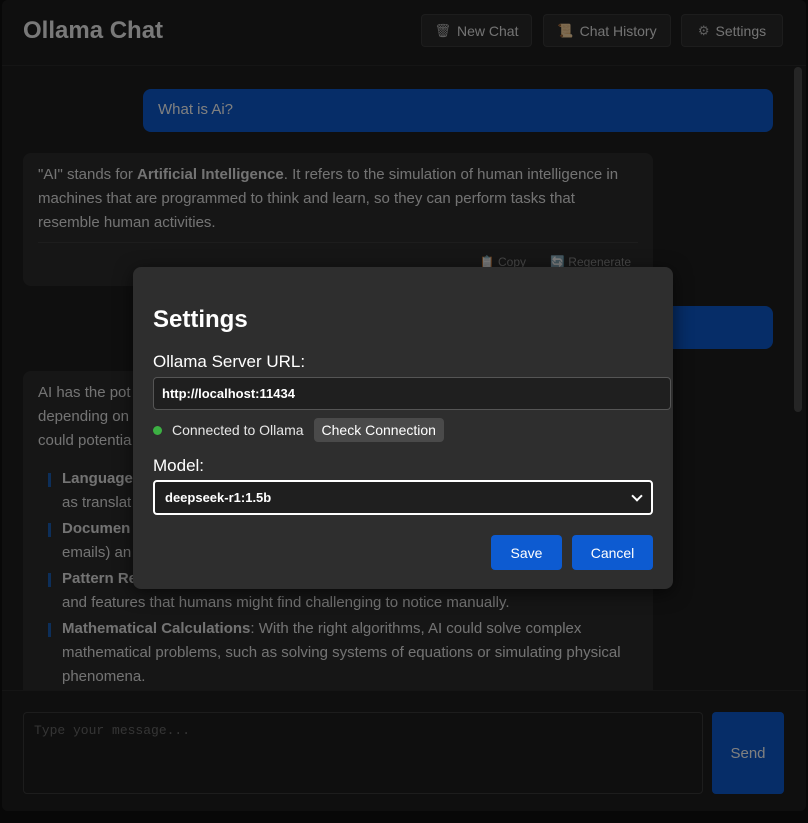 Image resolution: width=808 pixels, height=823 pixels. What do you see at coordinates (229, 361) in the screenshot?
I see `server-url-label: Ollama Server URL:` at bounding box center [229, 361].